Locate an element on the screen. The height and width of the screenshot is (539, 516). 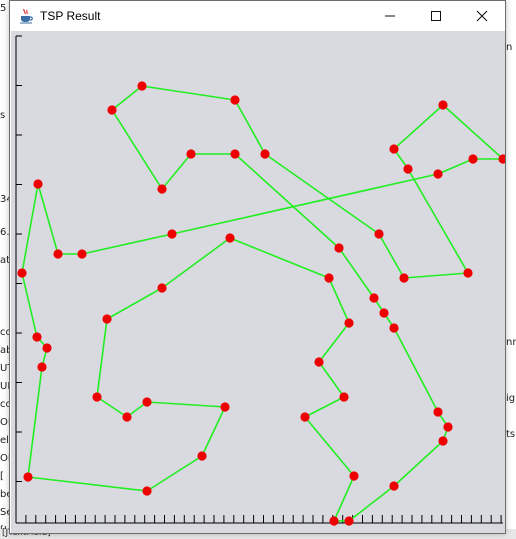
background-text: n is located at coordinates (509, 47).